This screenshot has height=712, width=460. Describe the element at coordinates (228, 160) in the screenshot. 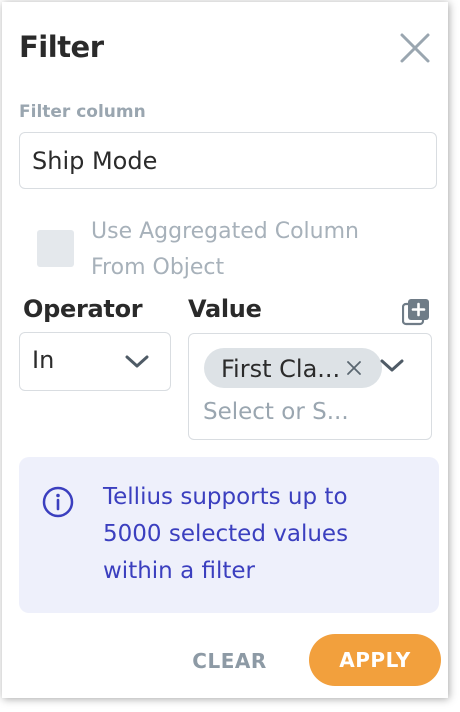

I see `filter-column-input` at that location.